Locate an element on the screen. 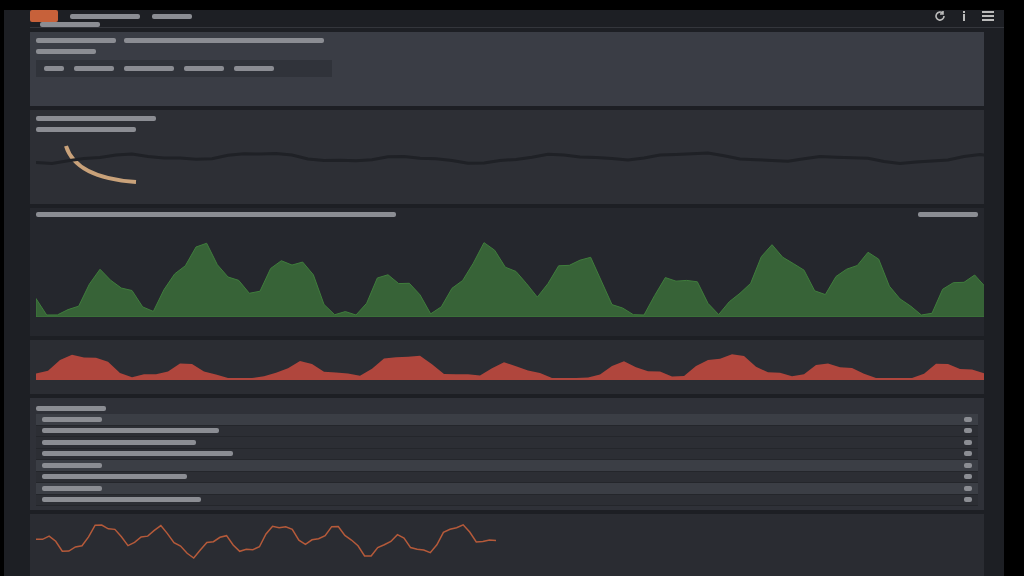 Image resolution: width=1024 pixels, height=576 pixels. refresh-icon is located at coordinates (940, 16).